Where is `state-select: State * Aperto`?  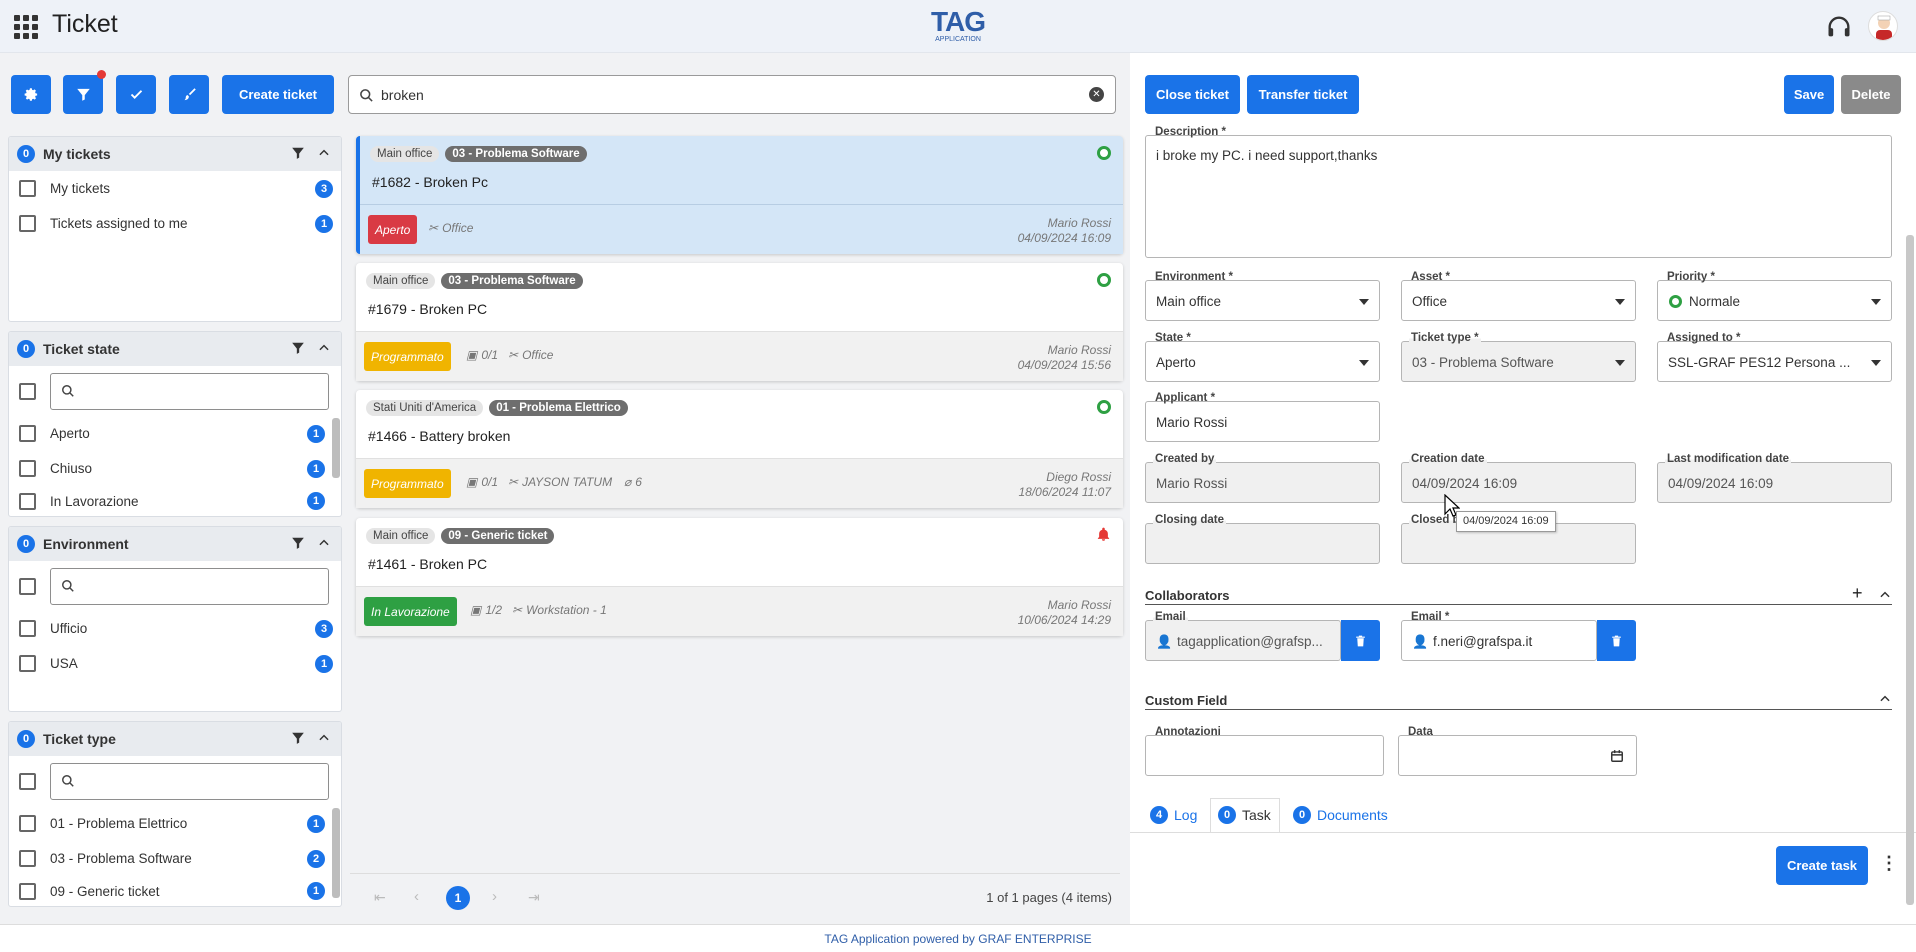 state-select: State * Aperto is located at coordinates (1262, 357).